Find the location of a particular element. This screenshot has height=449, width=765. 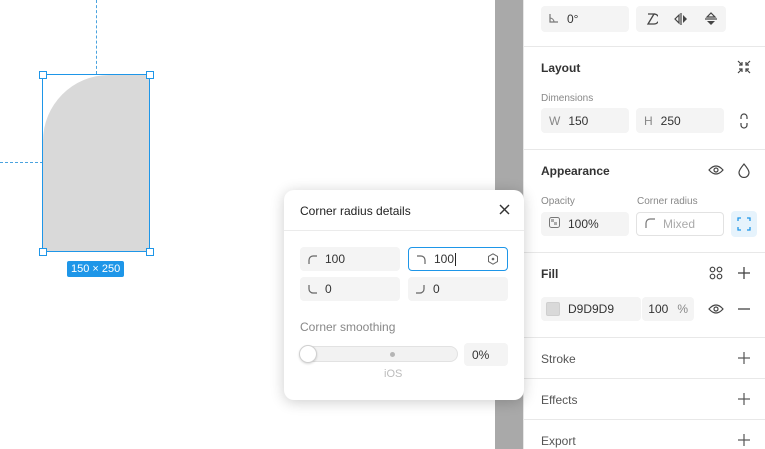

opacity-label: Opacity is located at coordinates (558, 201).